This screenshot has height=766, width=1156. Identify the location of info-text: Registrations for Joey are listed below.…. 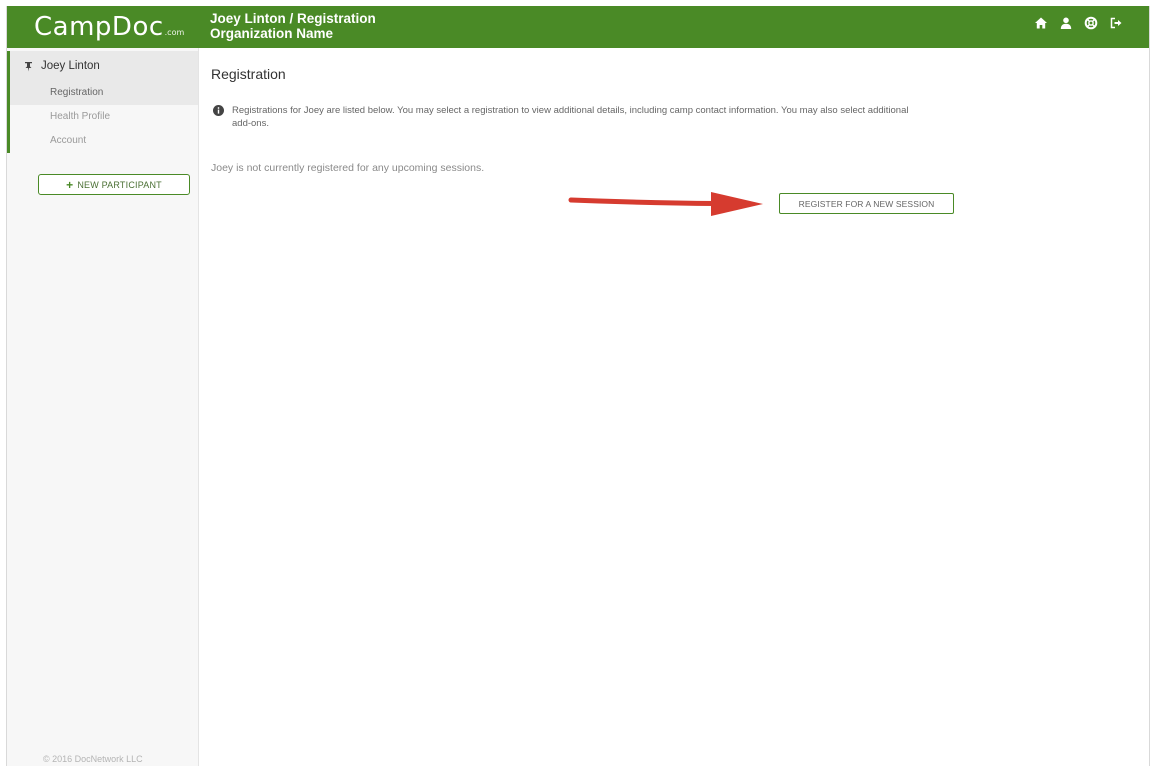
(570, 117).